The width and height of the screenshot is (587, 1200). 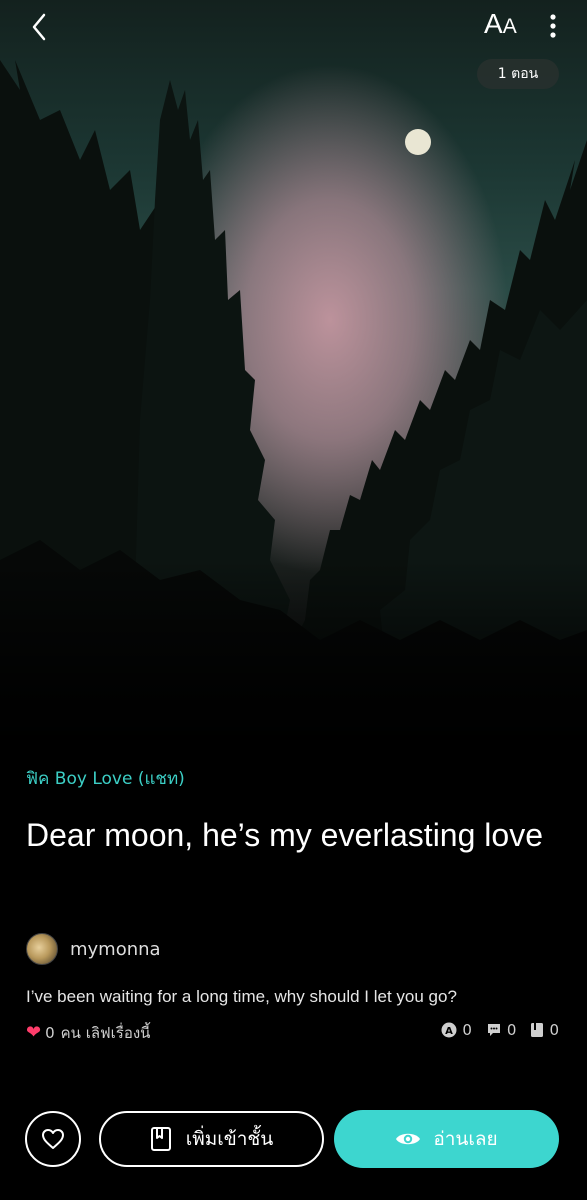 What do you see at coordinates (465, 1139) in the screenshot?
I see `read-now-label: อ่านเลย` at bounding box center [465, 1139].